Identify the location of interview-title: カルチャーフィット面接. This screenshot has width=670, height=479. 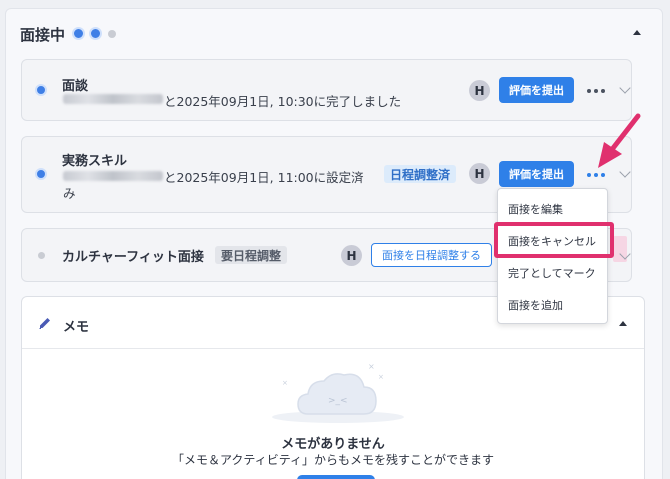
(133, 257).